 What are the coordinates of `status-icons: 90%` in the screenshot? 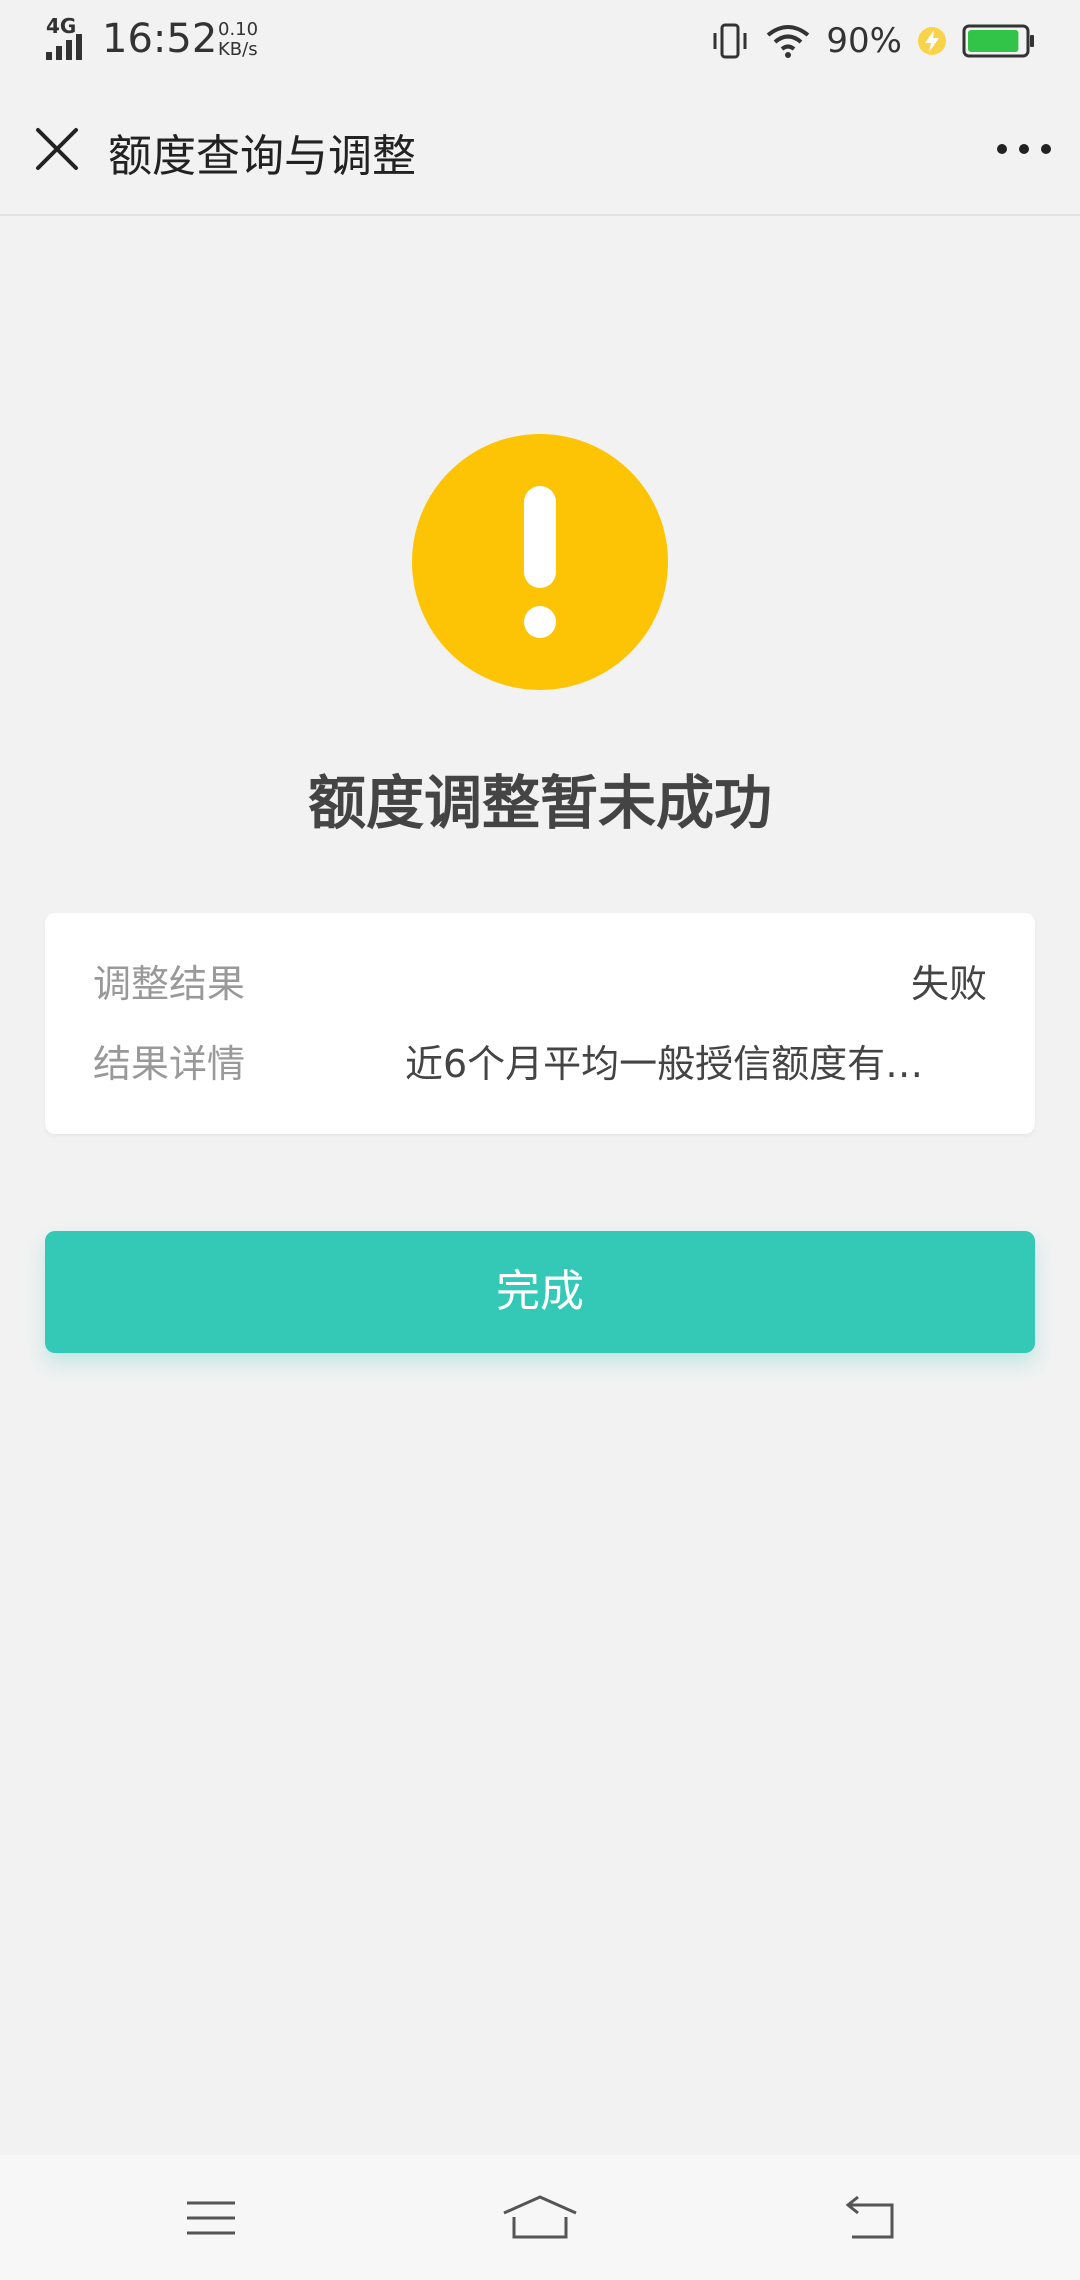 It's located at (873, 41).